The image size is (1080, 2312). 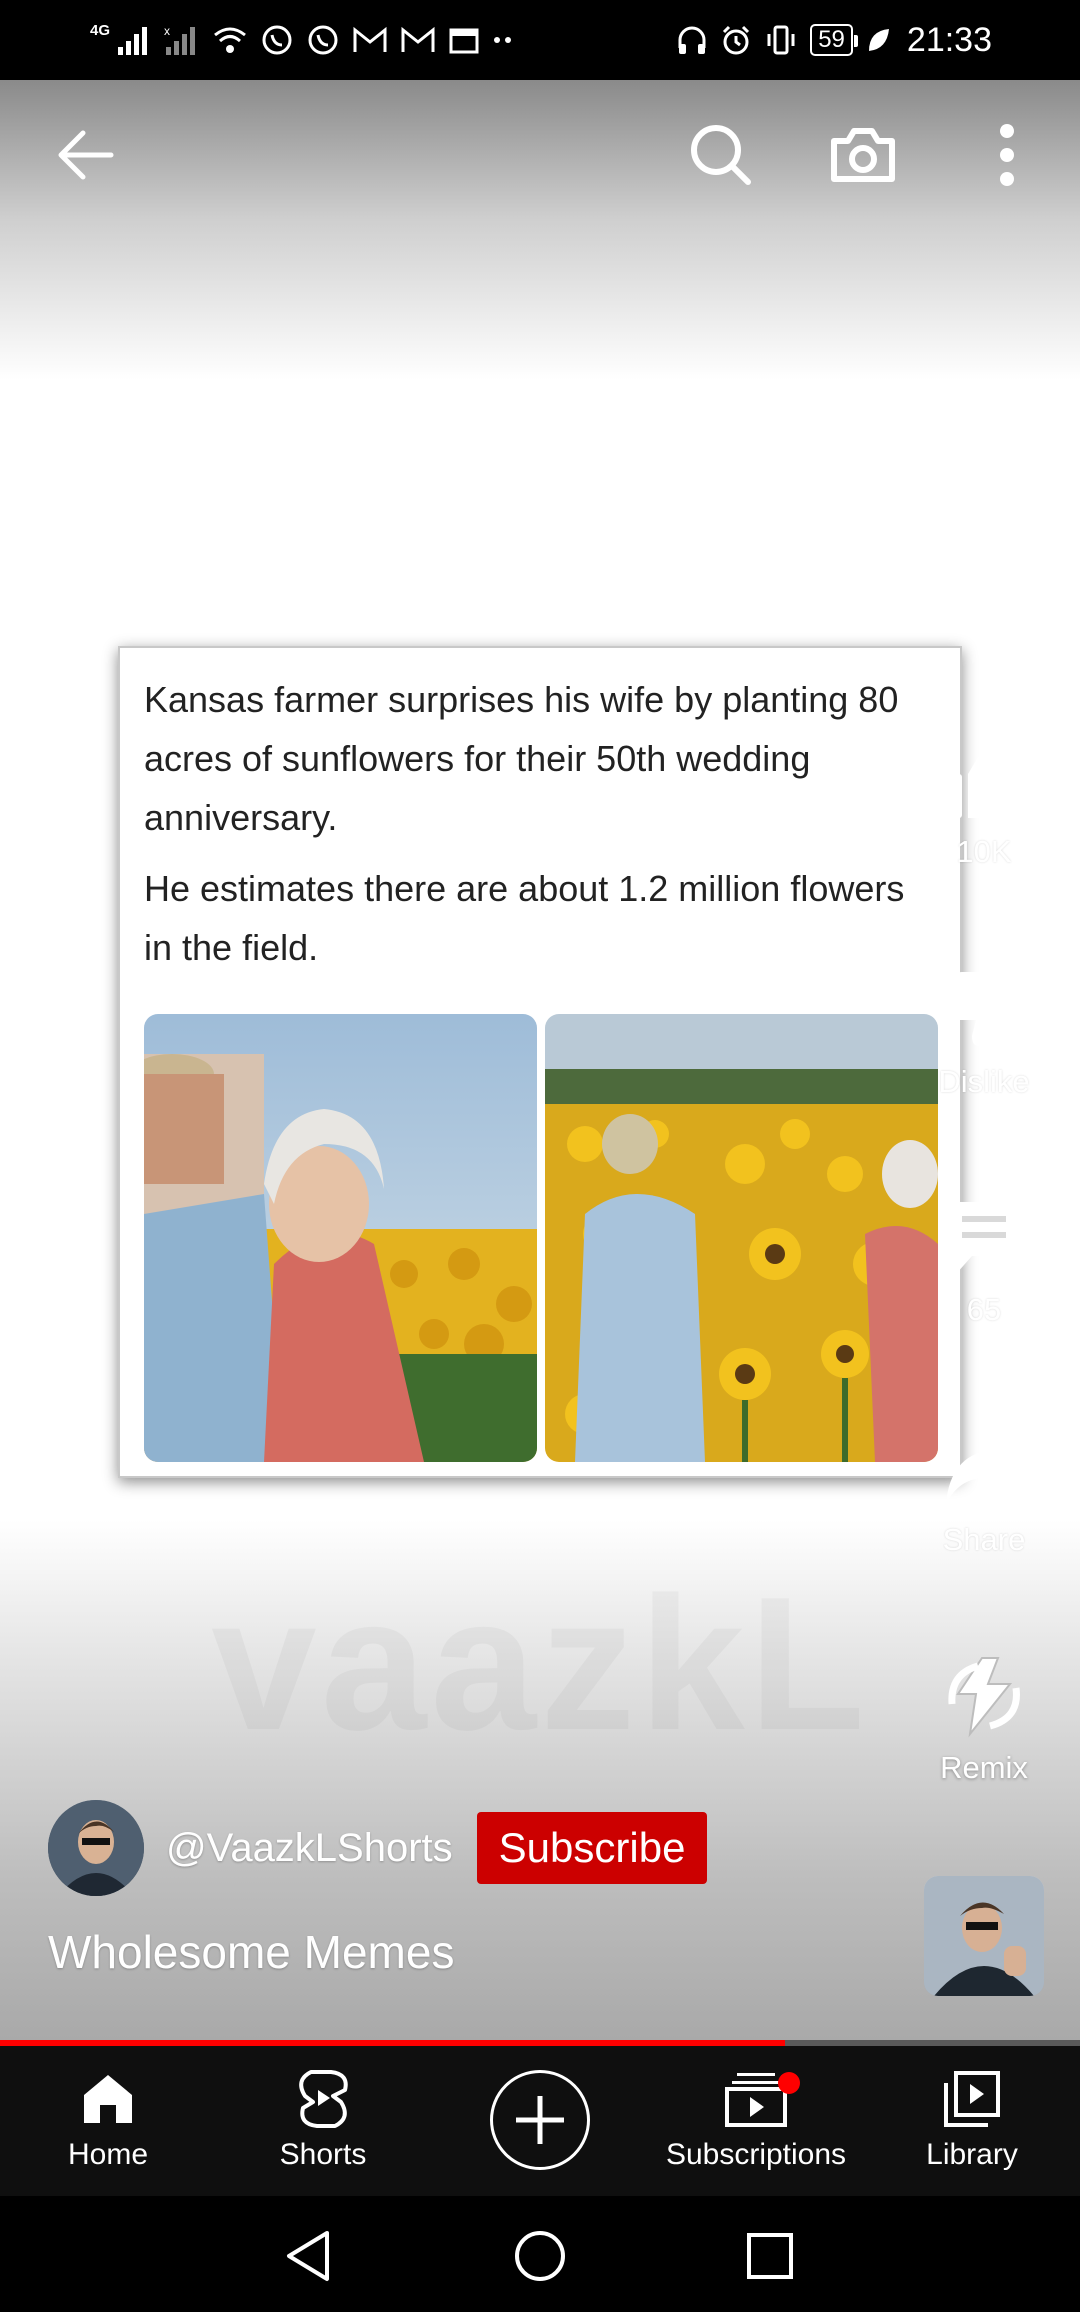 I want to click on share-button: Share, so click(x=984, y=1492).